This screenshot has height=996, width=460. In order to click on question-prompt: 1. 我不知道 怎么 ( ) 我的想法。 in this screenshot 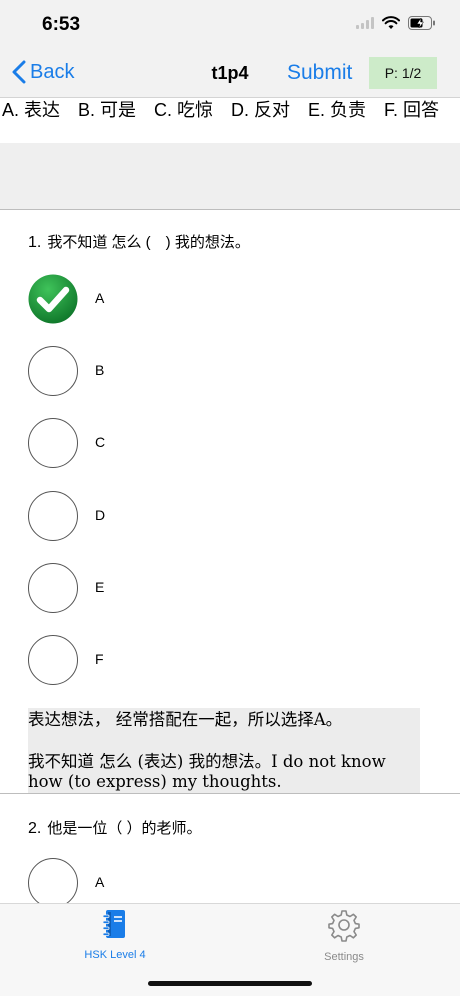, I will do `click(139, 241)`.